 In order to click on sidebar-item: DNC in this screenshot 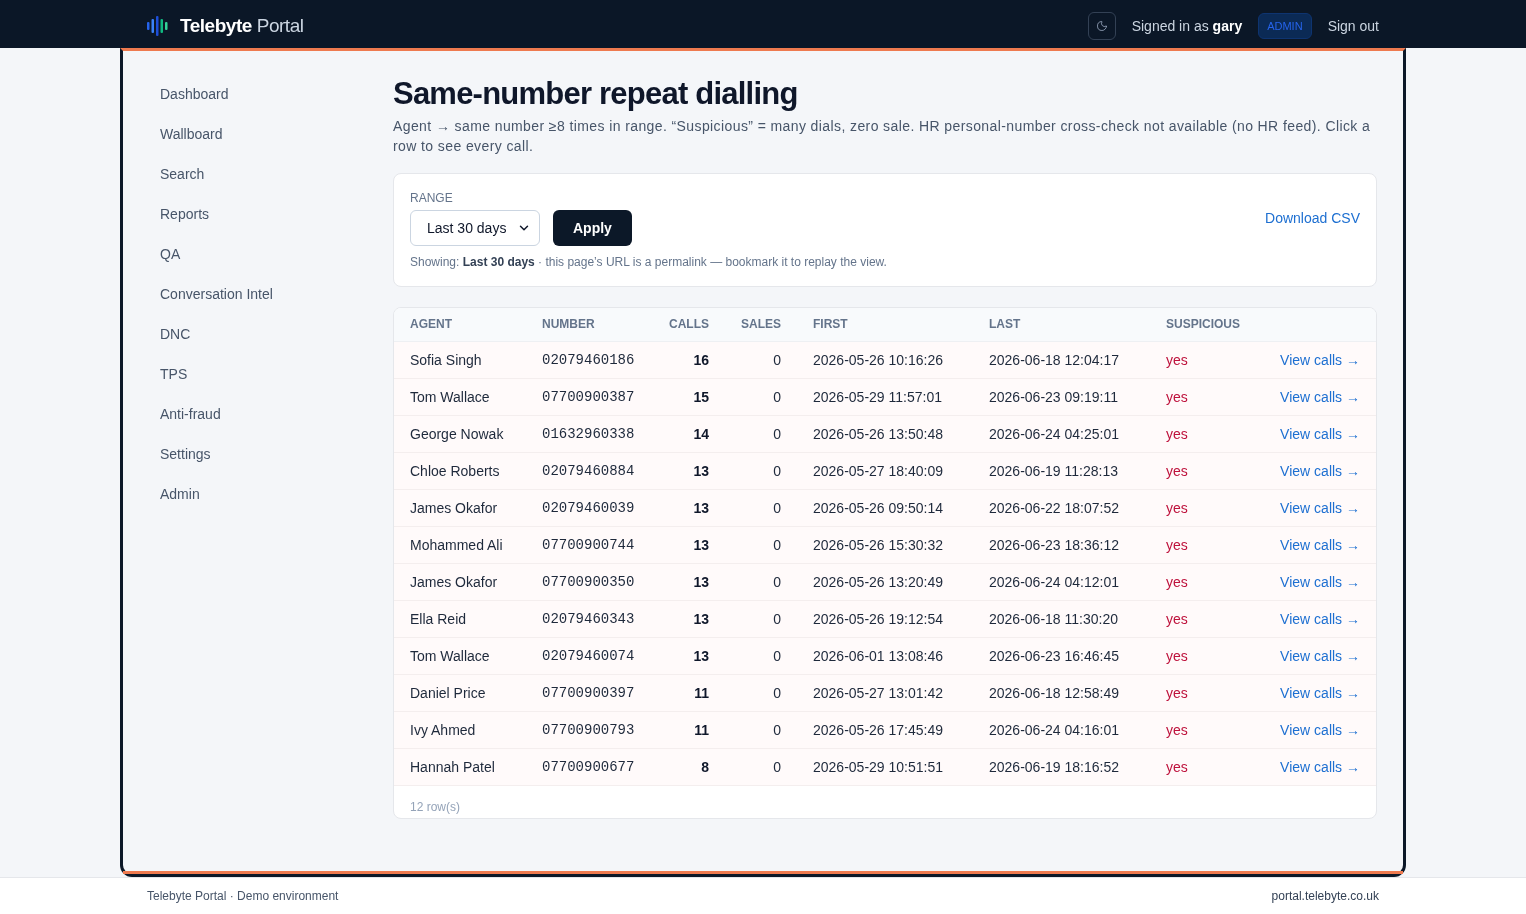, I will do `click(175, 334)`.